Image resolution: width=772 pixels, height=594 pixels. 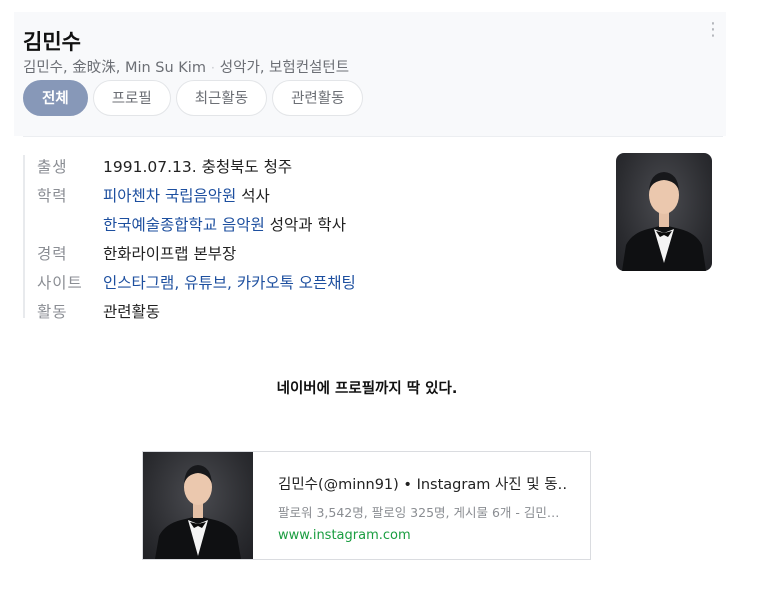 I want to click on education-degree-2: 성악과 학사, so click(x=305, y=225).